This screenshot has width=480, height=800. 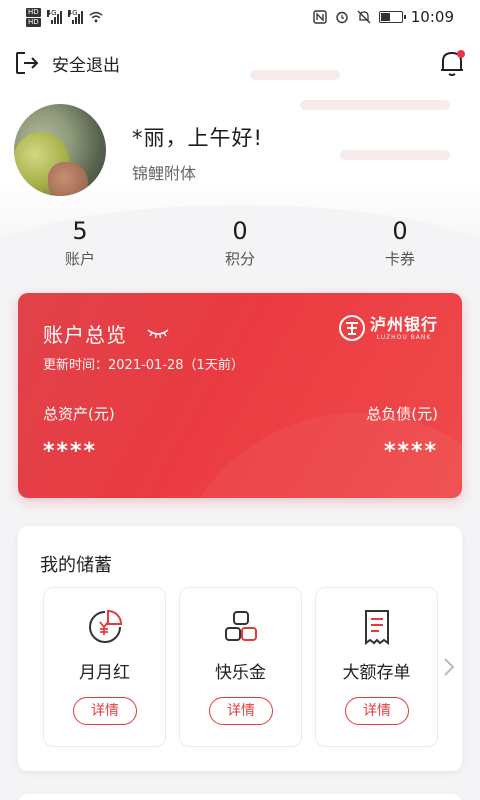 I want to click on stat-points: 0 积分, so click(x=240, y=242).